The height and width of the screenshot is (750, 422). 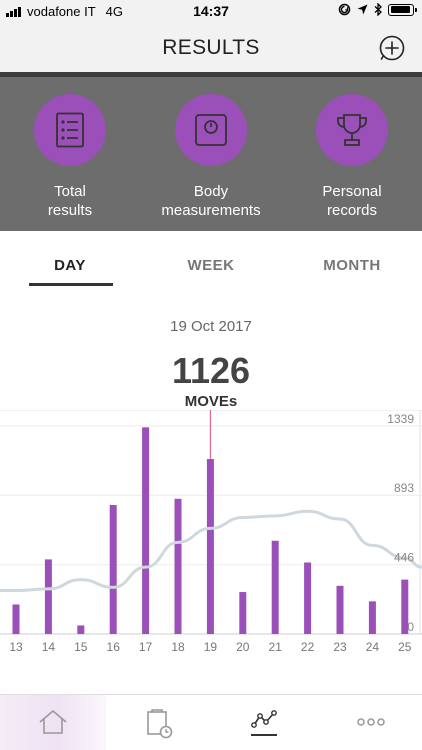 What do you see at coordinates (211, 265) in the screenshot?
I see `tab-week: WEEK` at bounding box center [211, 265].